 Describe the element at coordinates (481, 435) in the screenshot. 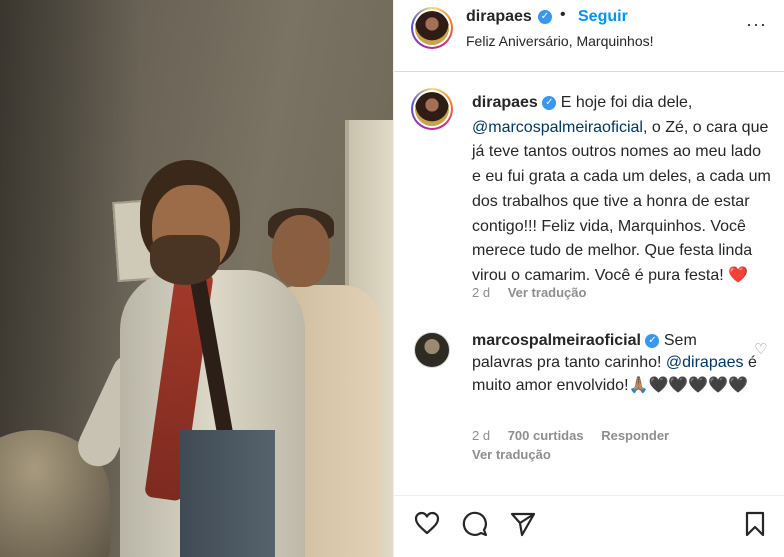

I see `comment-timestamp: 2 d` at that location.